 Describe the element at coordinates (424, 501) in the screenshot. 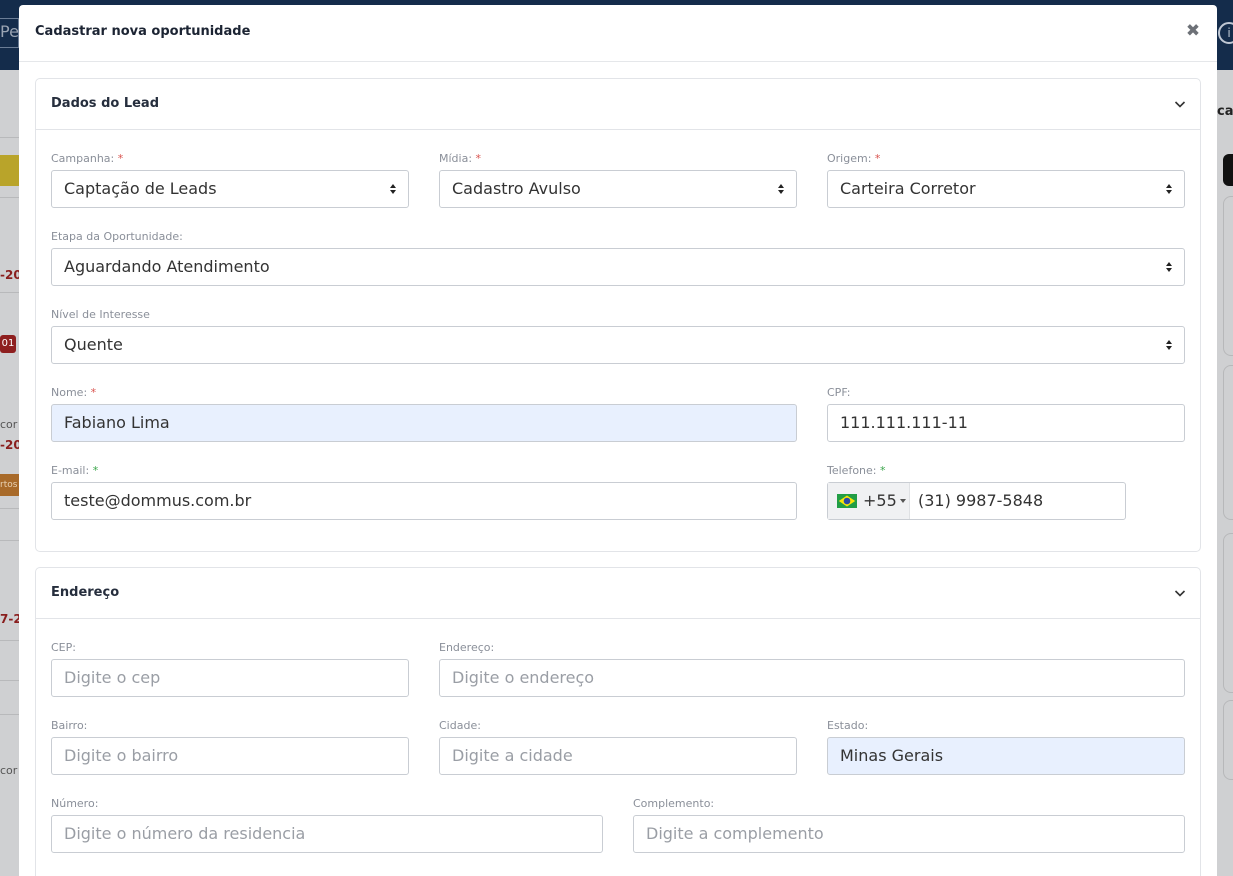

I see `email-input: teste@dommus.com.br` at that location.